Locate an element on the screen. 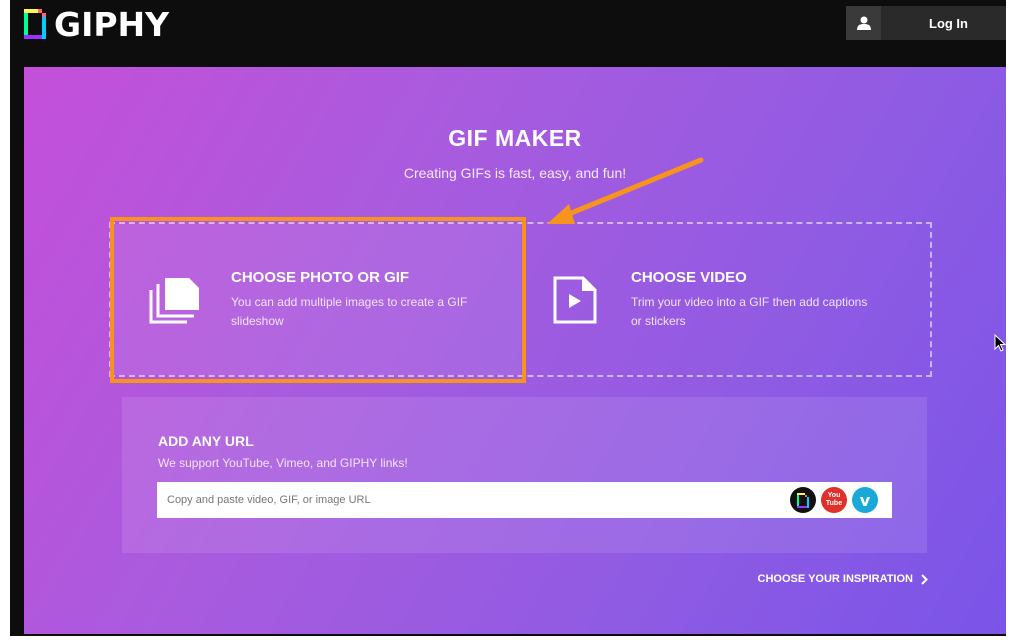 The height and width of the screenshot is (640, 1016). vimeo-icon-text: v is located at coordinates (865, 500).